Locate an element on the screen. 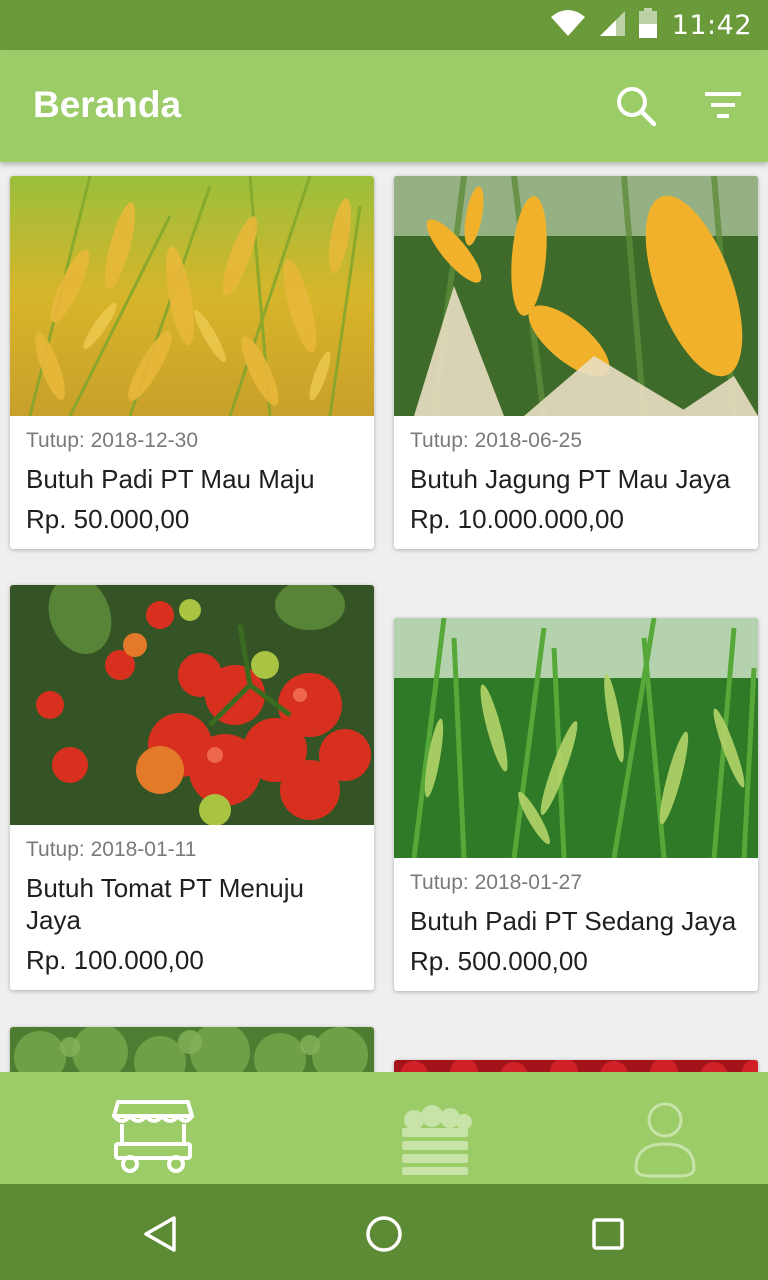  market-cart-icon is located at coordinates (153, 1136).